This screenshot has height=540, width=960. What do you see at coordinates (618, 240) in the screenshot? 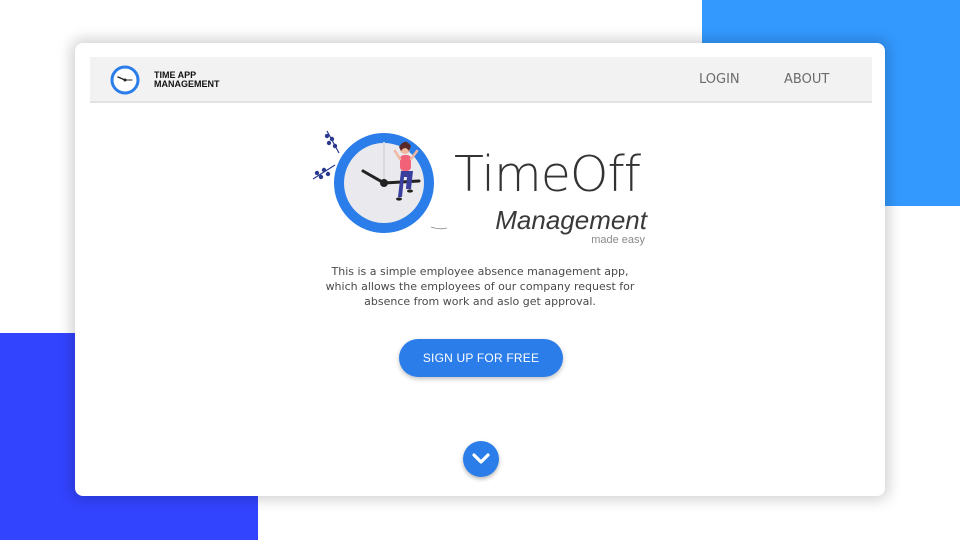
I see `brand-tagline: made easy` at bounding box center [618, 240].